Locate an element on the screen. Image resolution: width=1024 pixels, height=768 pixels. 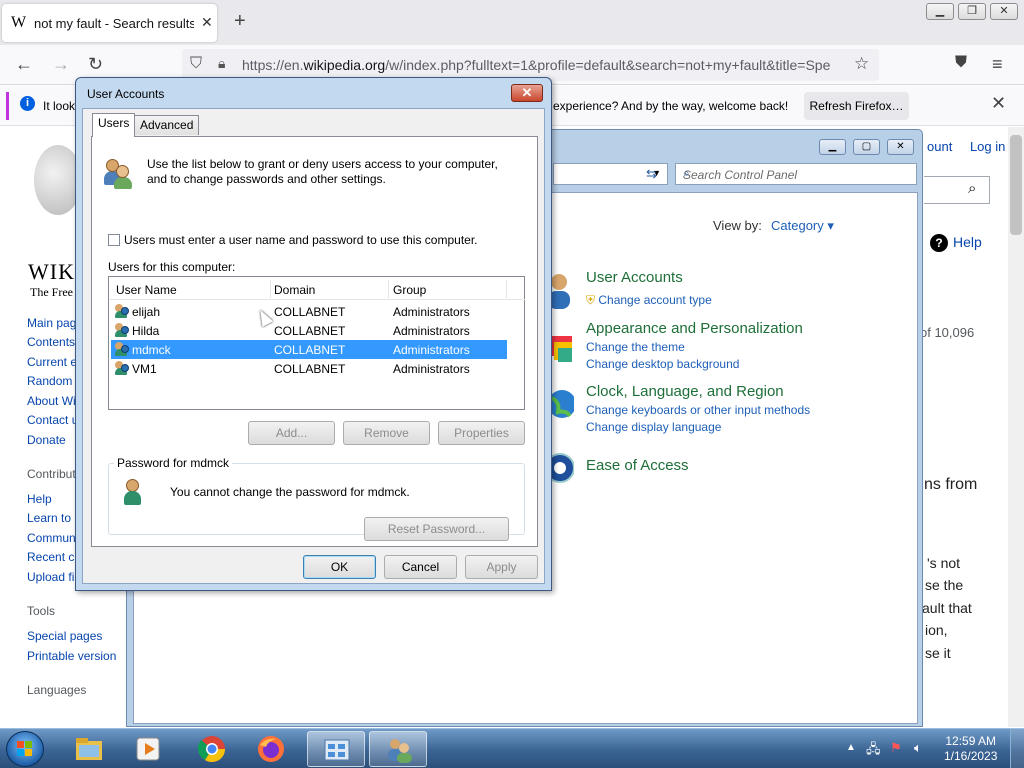
cp-close-button: ✕ is located at coordinates (900, 147).